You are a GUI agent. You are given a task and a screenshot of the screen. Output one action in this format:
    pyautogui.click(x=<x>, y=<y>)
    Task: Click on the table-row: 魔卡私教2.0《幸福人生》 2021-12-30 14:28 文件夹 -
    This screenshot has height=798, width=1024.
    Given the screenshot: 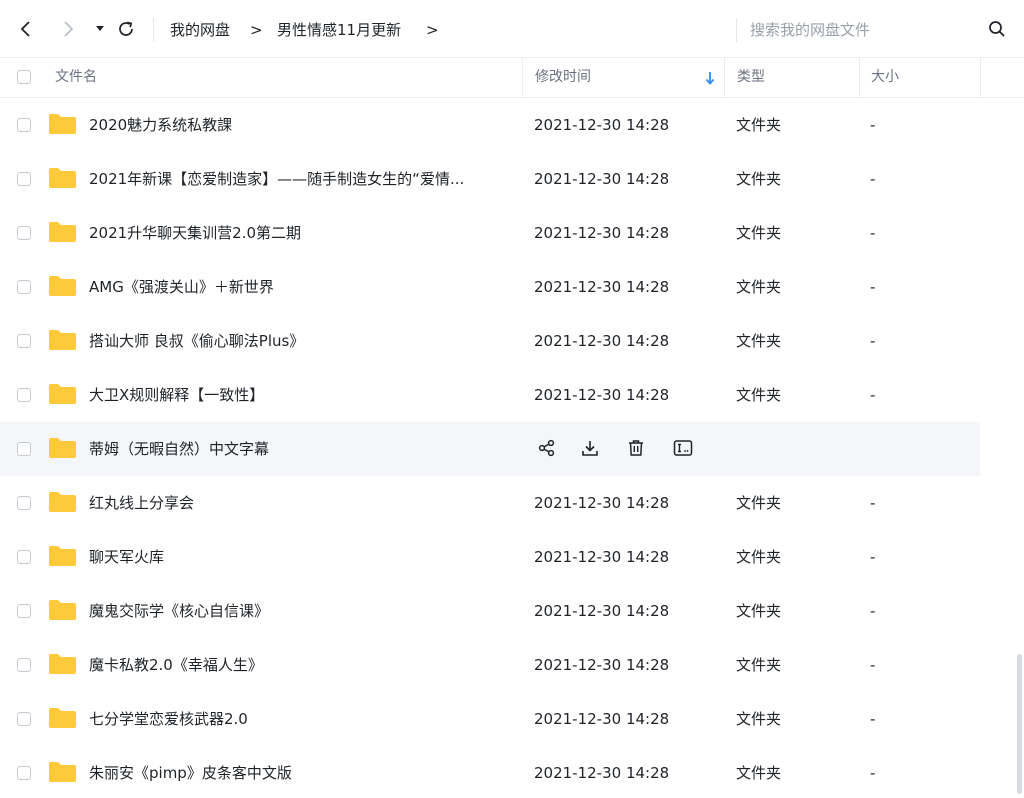 What is the action you would take?
    pyautogui.click(x=490, y=665)
    